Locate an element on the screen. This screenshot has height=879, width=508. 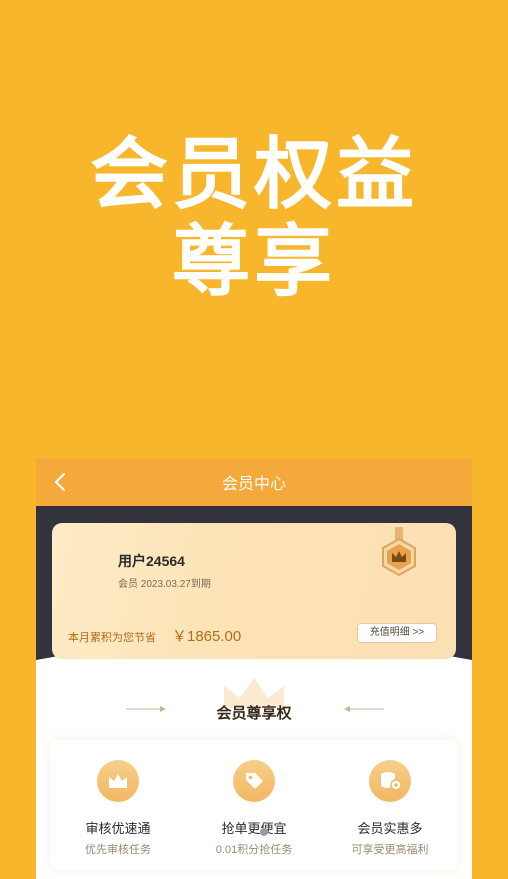
membership-expiry: 会员 2023.03.27到期 is located at coordinates (164, 584).